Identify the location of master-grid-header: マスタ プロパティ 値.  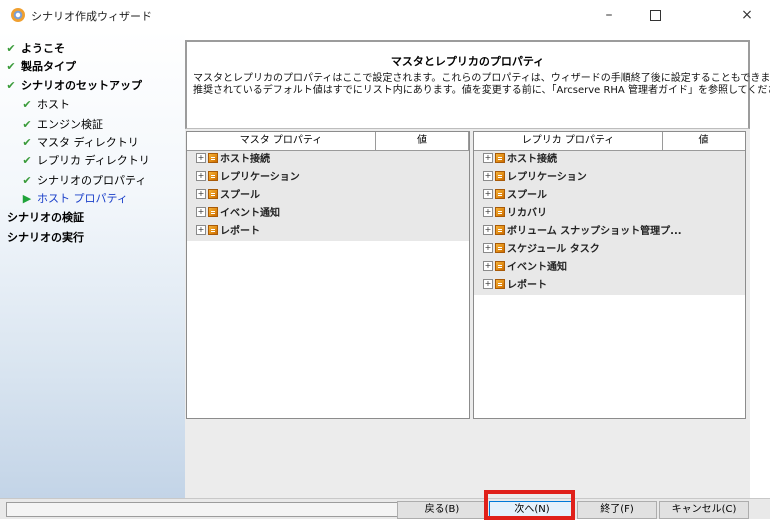
(328, 141).